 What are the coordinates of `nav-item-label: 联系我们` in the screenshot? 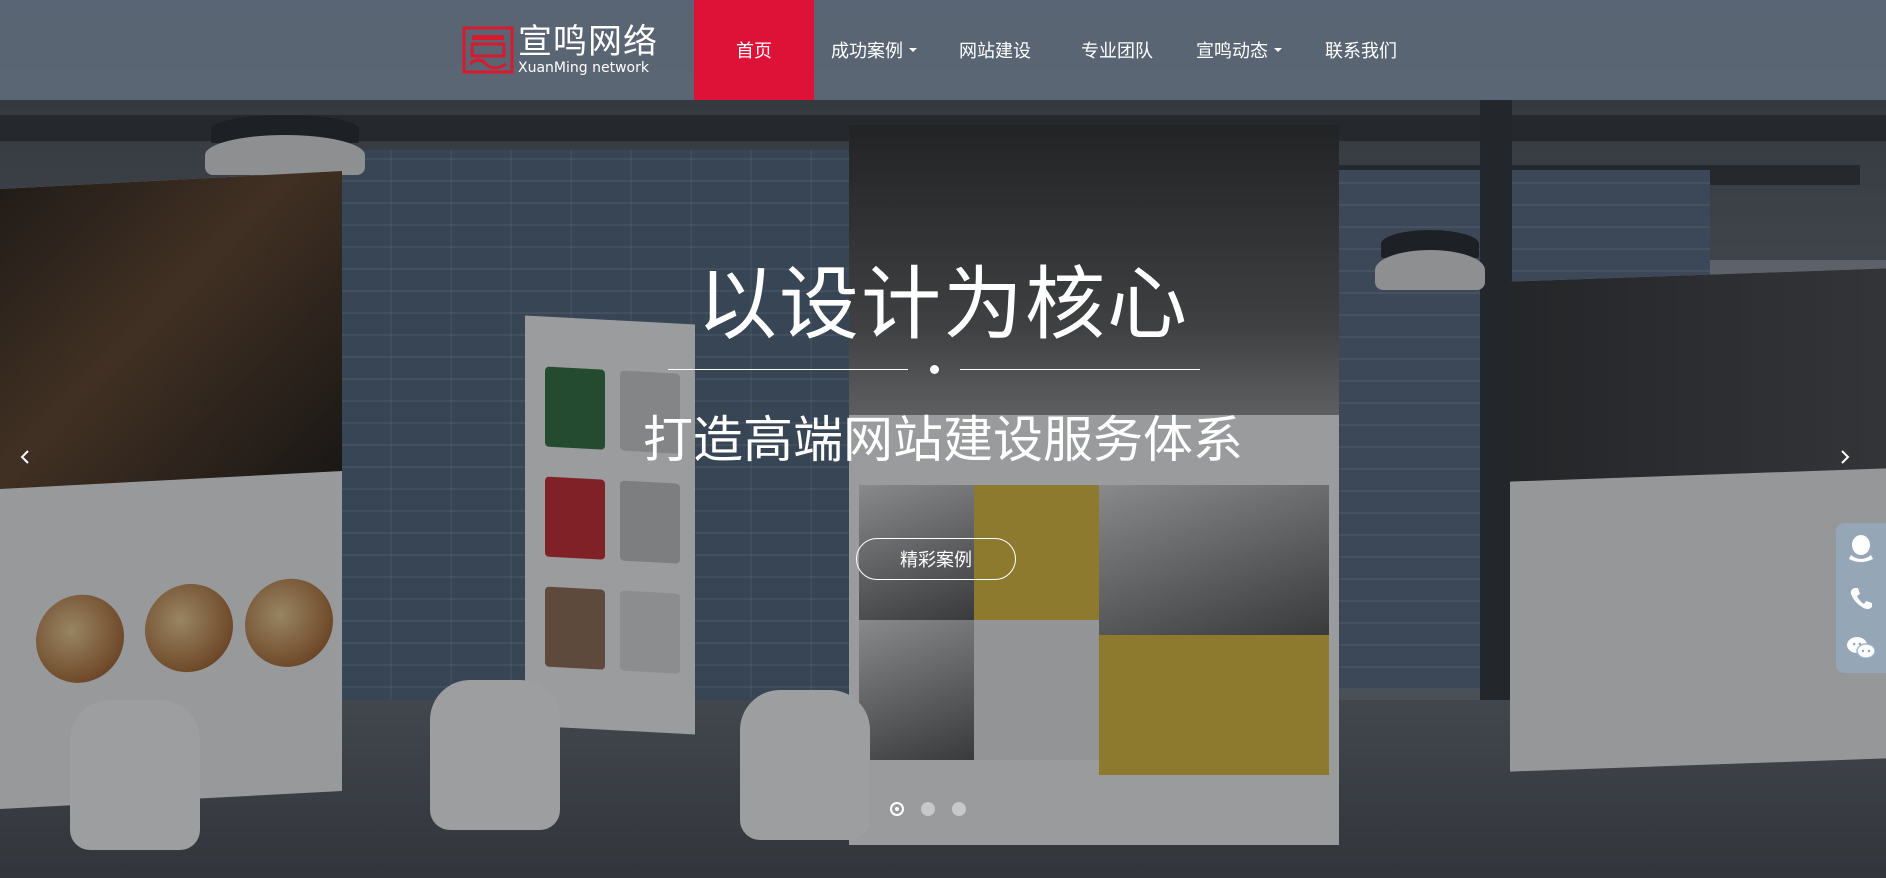 It's located at (1361, 51).